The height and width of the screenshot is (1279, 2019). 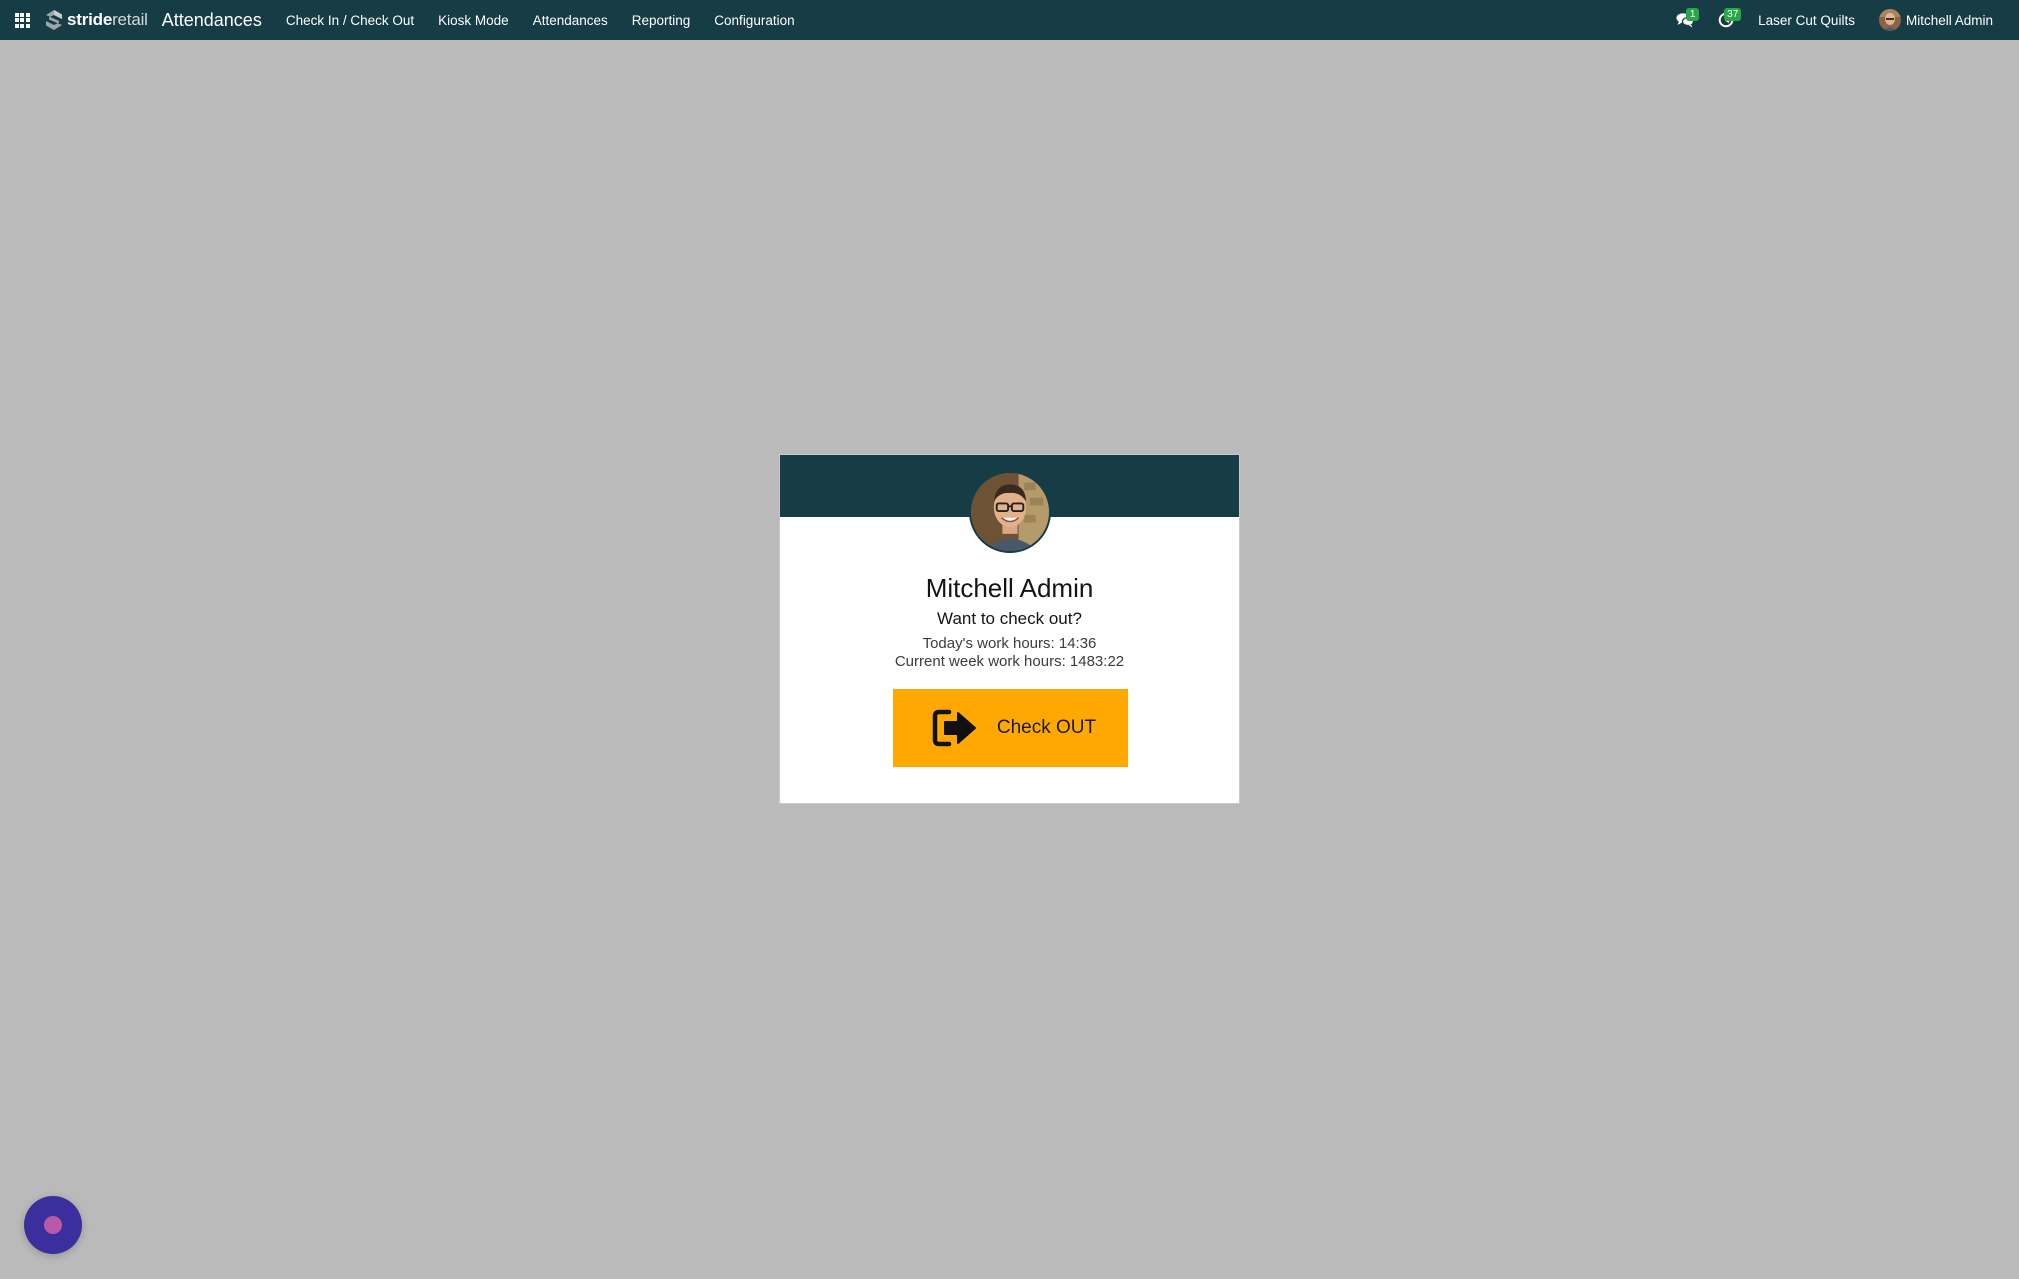 I want to click on checkout-question: Want to check out?, so click(x=1009, y=618).